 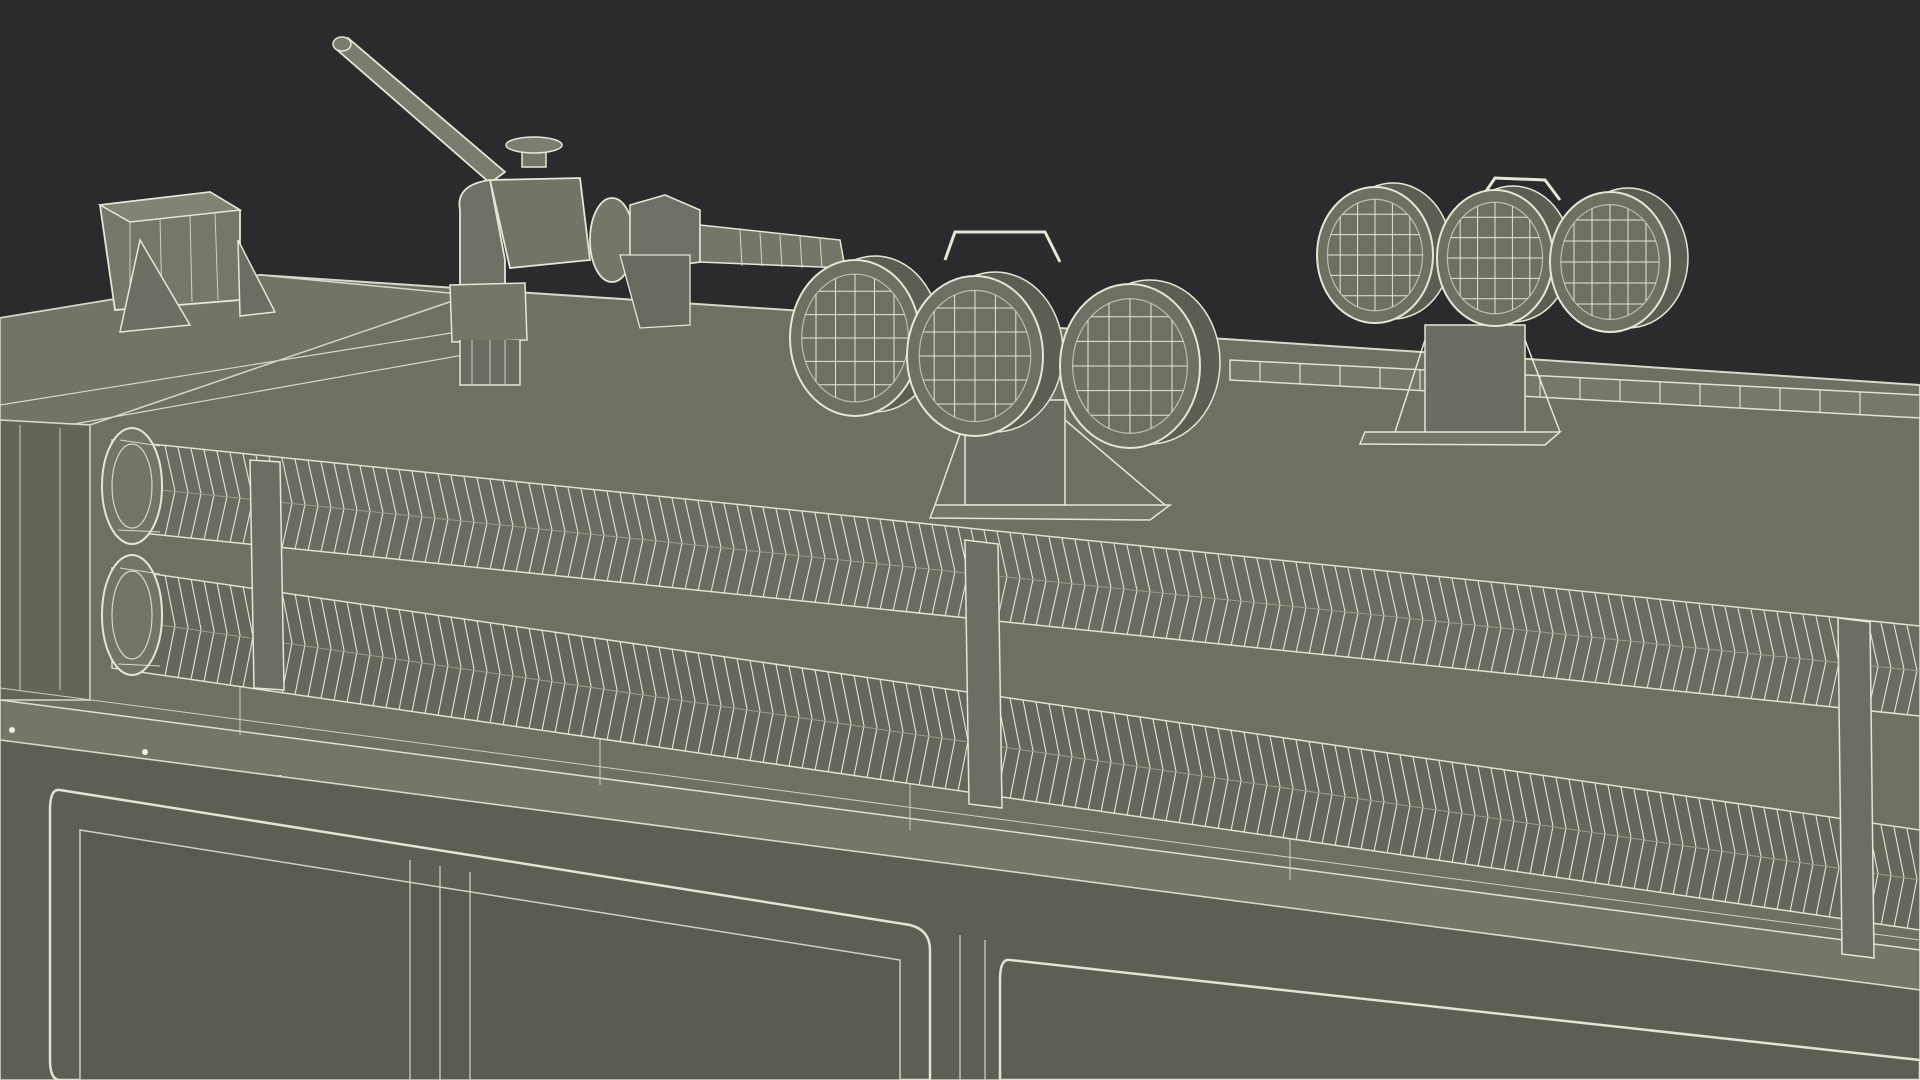 I want to click on hose-end-cap-lower, so click(x=132, y=615).